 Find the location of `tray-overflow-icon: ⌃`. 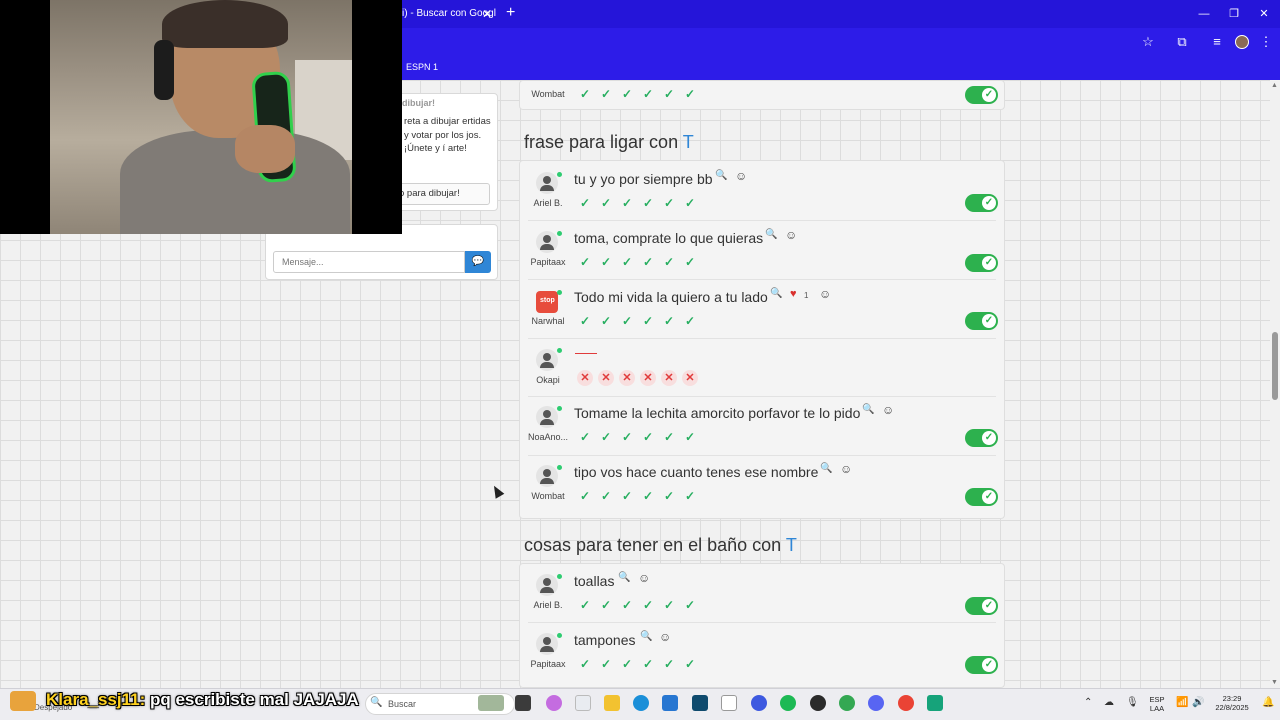

tray-overflow-icon: ⌃ is located at coordinates (1088, 702).